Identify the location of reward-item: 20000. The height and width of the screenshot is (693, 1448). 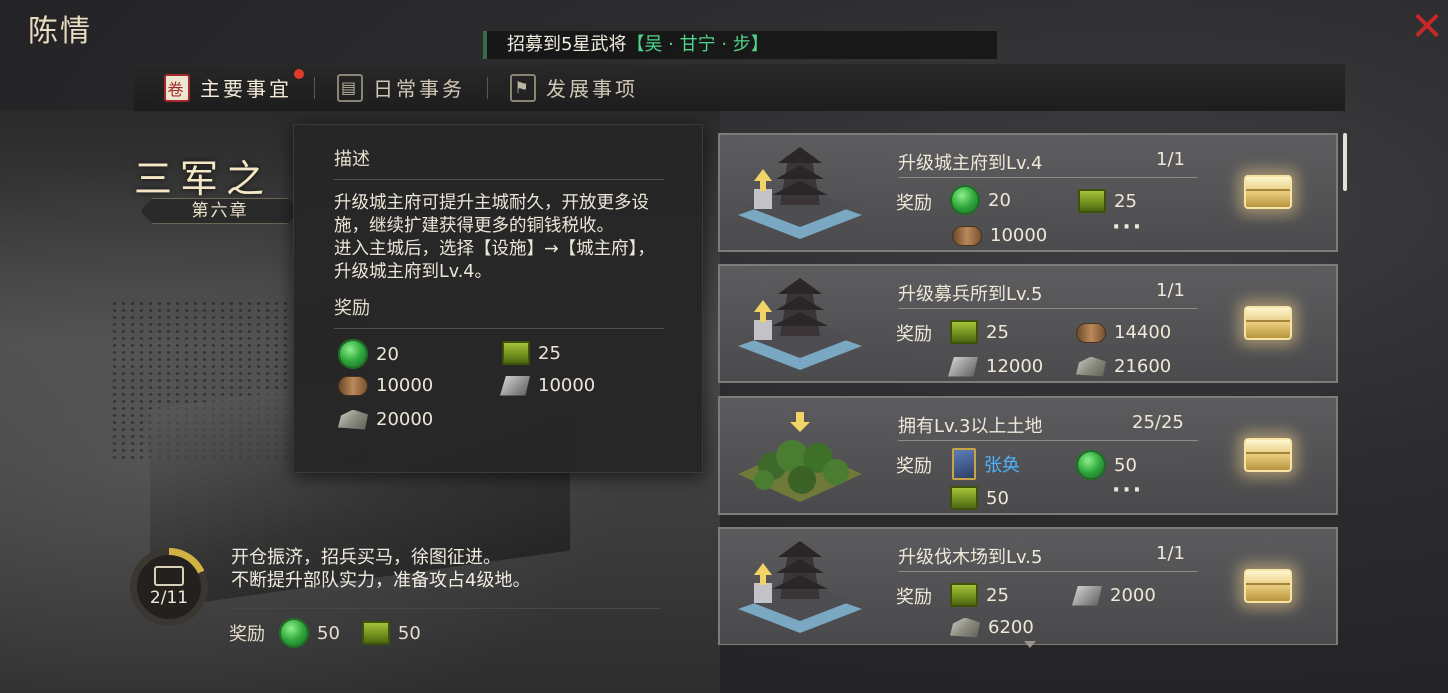
(385, 419).